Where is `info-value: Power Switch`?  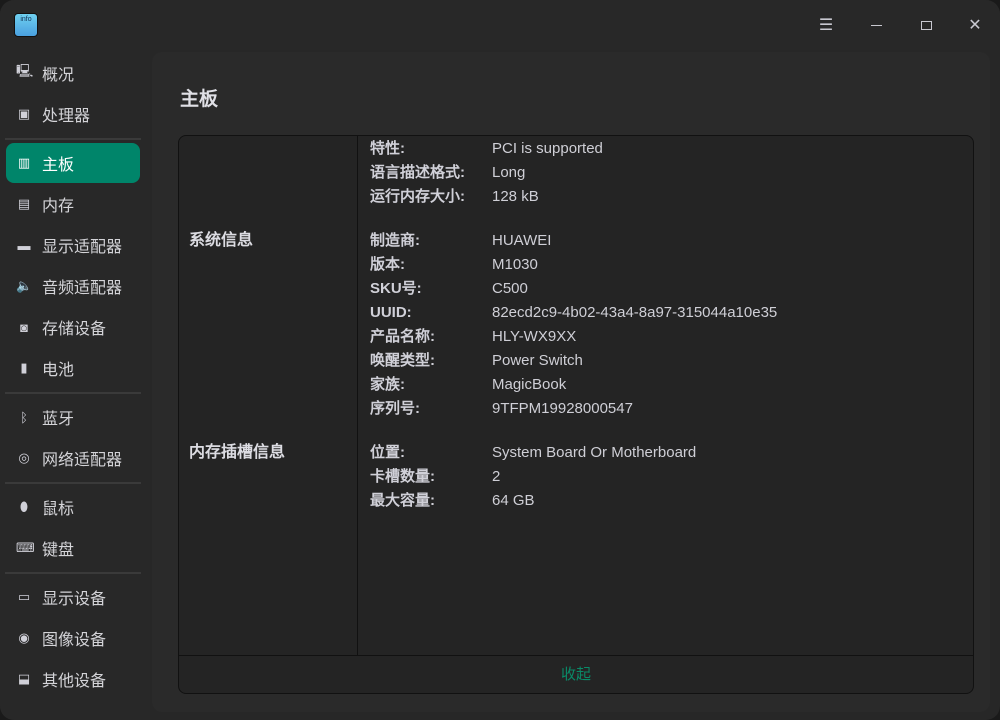
info-value: Power Switch is located at coordinates (537, 360).